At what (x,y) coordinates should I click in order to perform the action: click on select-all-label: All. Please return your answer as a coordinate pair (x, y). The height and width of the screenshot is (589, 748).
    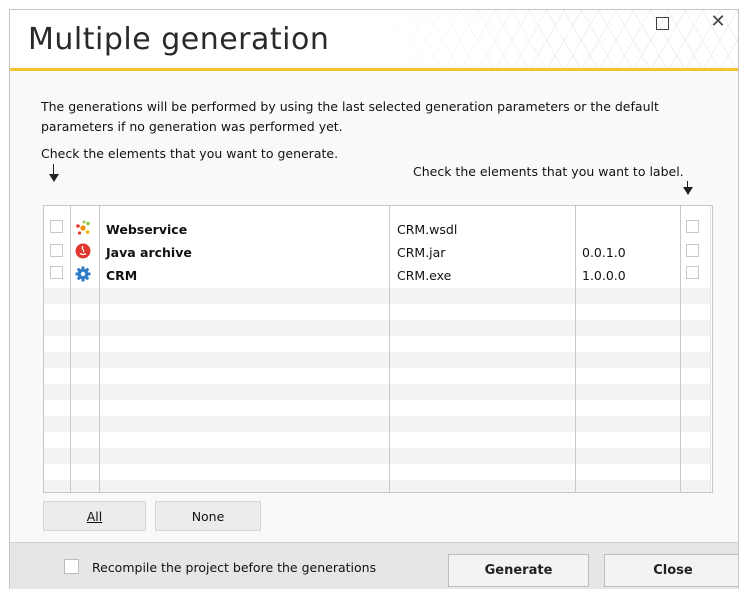
    Looking at the image, I should click on (94, 516).